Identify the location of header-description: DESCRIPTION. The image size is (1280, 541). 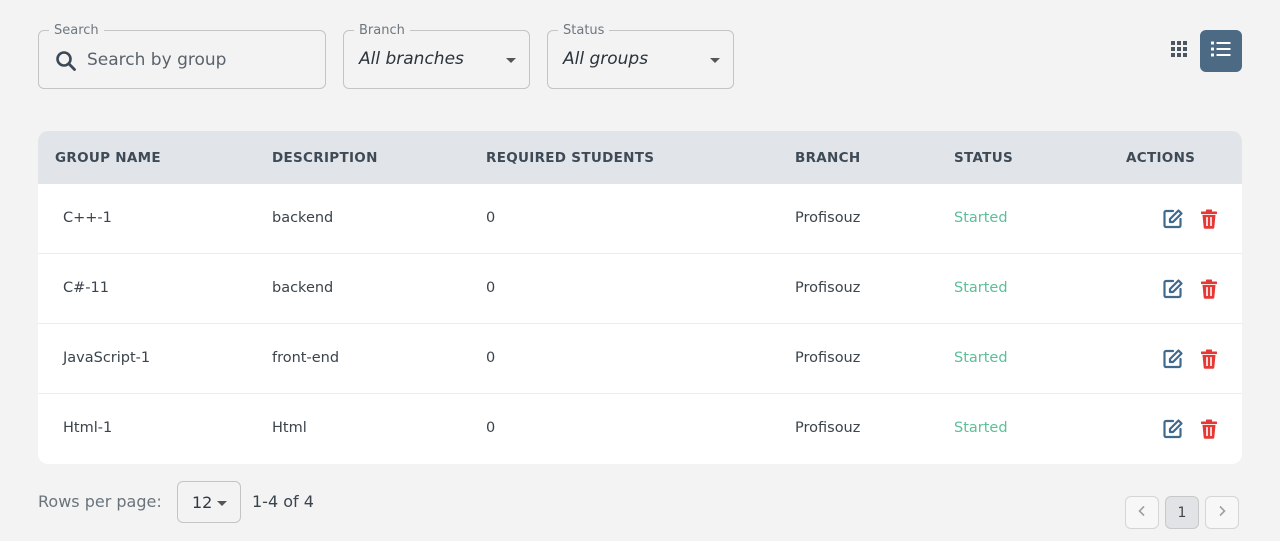
(325, 158).